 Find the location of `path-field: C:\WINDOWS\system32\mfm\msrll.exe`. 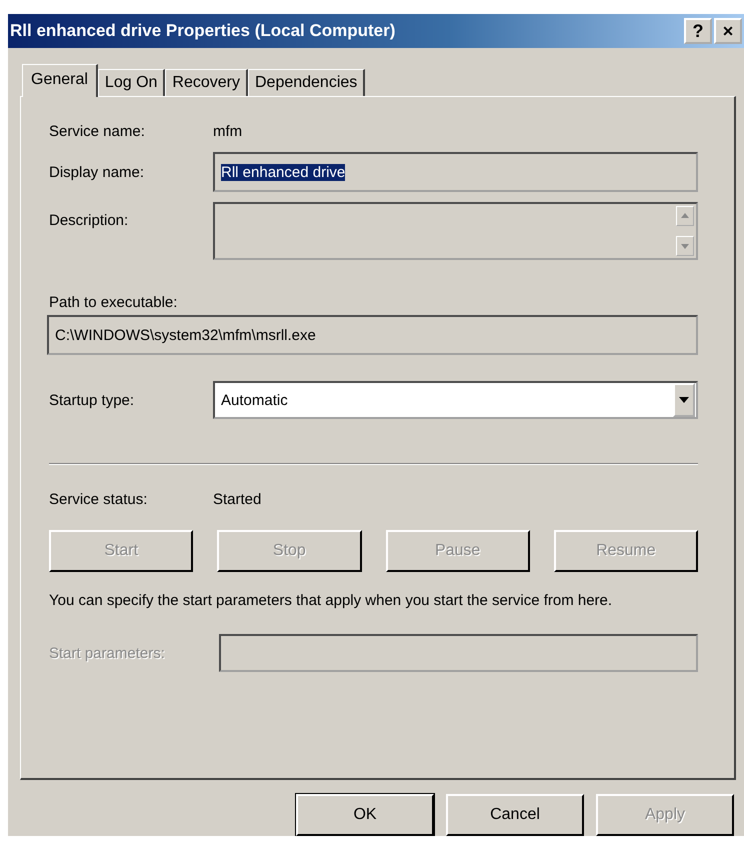

path-field: C:\WINDOWS\system32\mfm\msrll.exe is located at coordinates (372, 335).